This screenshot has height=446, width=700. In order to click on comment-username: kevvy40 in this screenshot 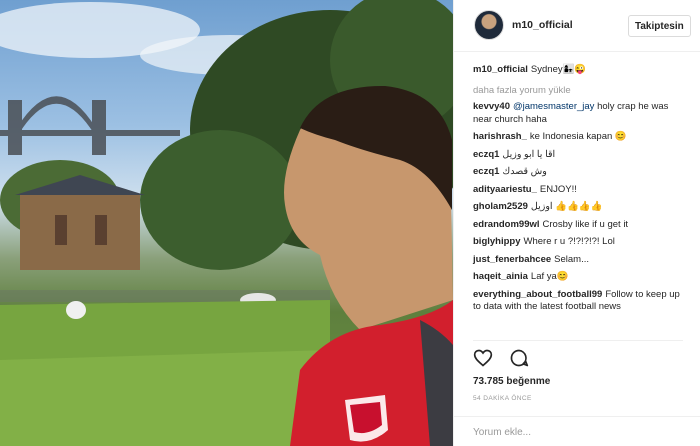, I will do `click(491, 106)`.